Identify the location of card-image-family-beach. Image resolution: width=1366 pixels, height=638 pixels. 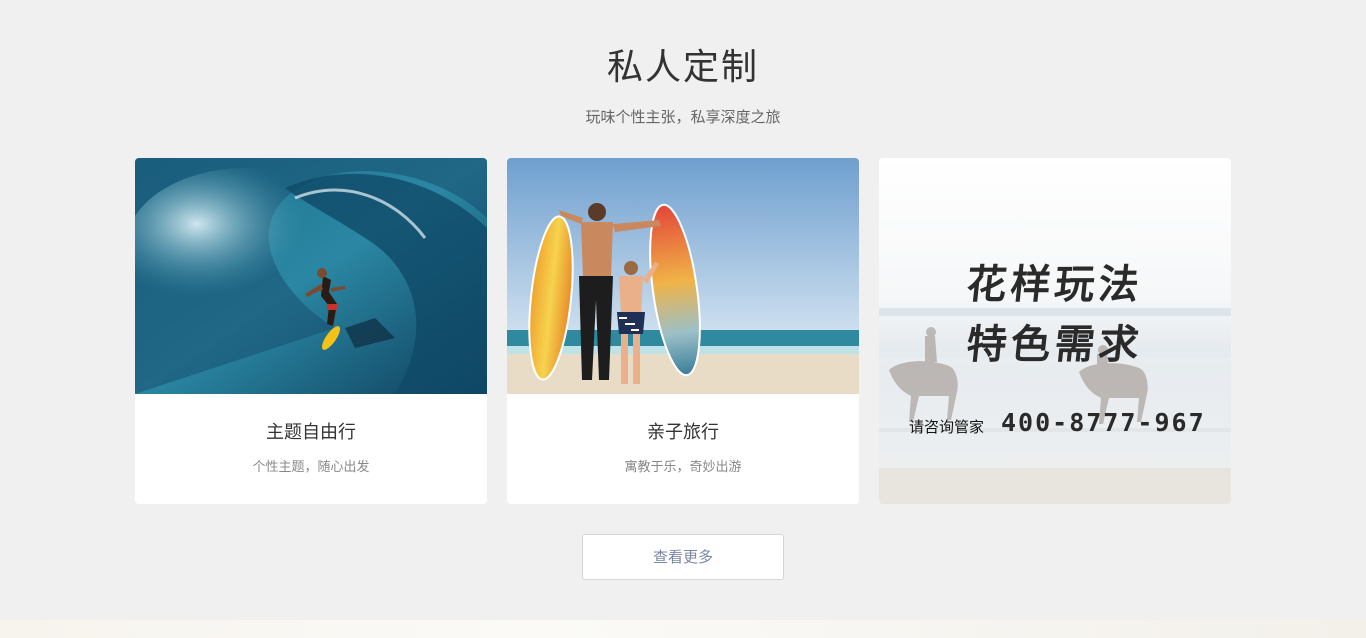
(683, 276).